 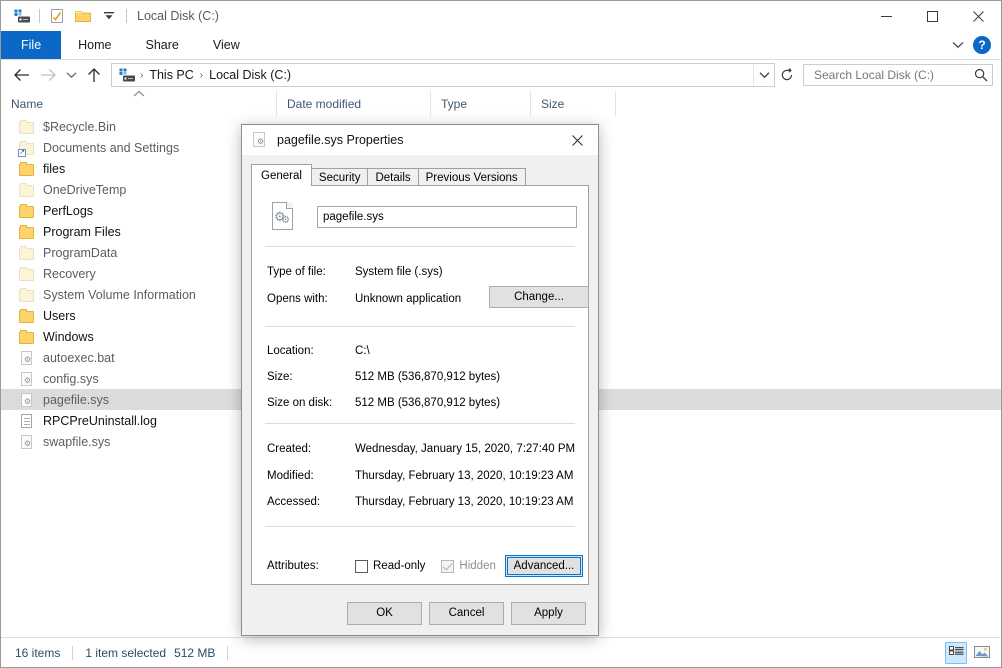 What do you see at coordinates (481, 103) in the screenshot?
I see `column-header-type: Type` at bounding box center [481, 103].